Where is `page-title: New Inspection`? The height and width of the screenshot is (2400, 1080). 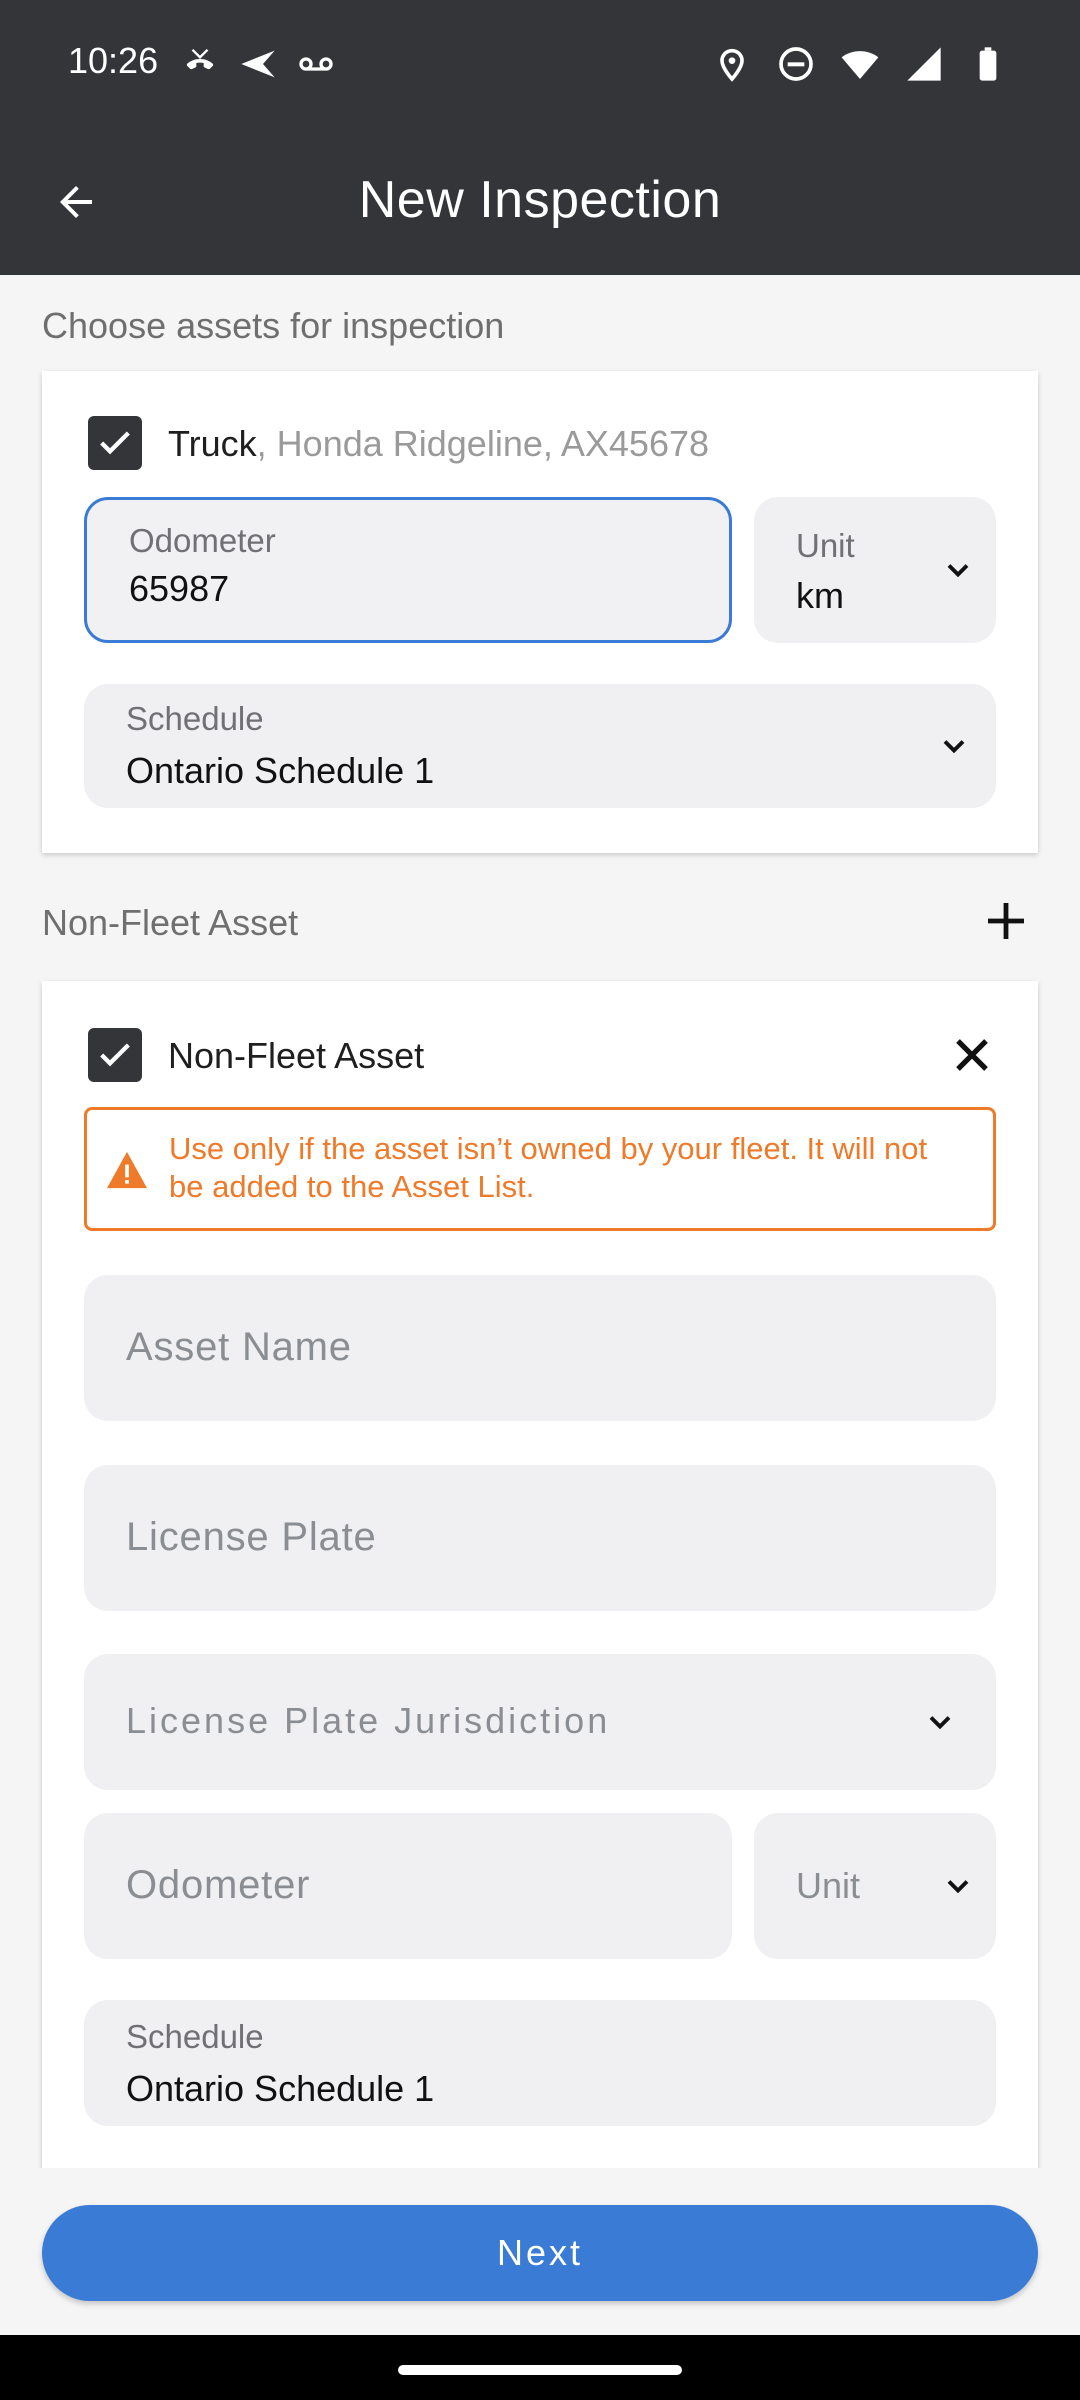
page-title: New Inspection is located at coordinates (540, 200).